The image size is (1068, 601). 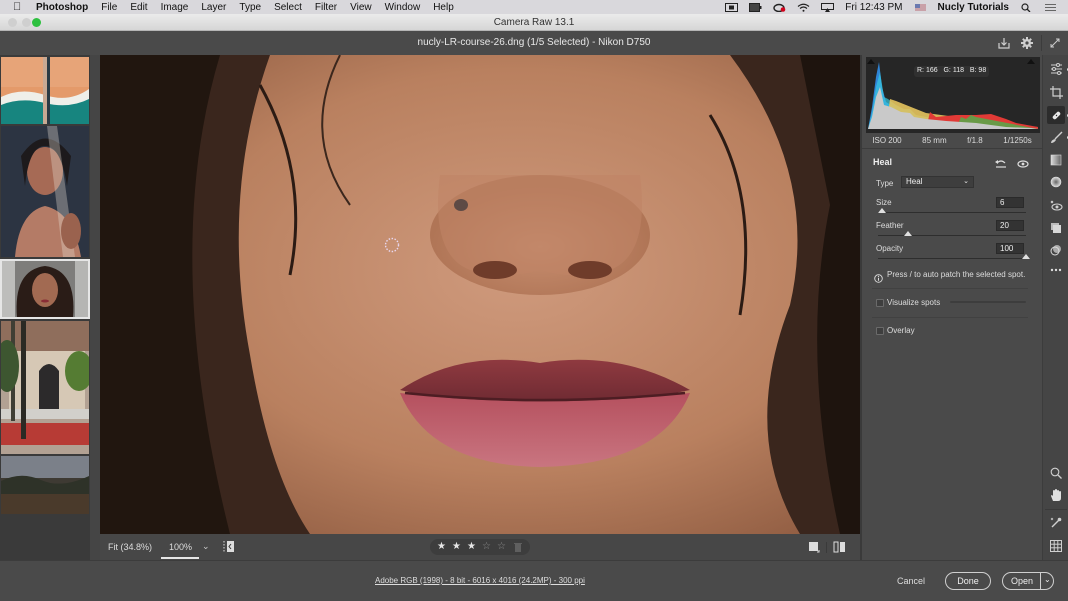 I want to click on b-label: B:, so click(x=973, y=70).